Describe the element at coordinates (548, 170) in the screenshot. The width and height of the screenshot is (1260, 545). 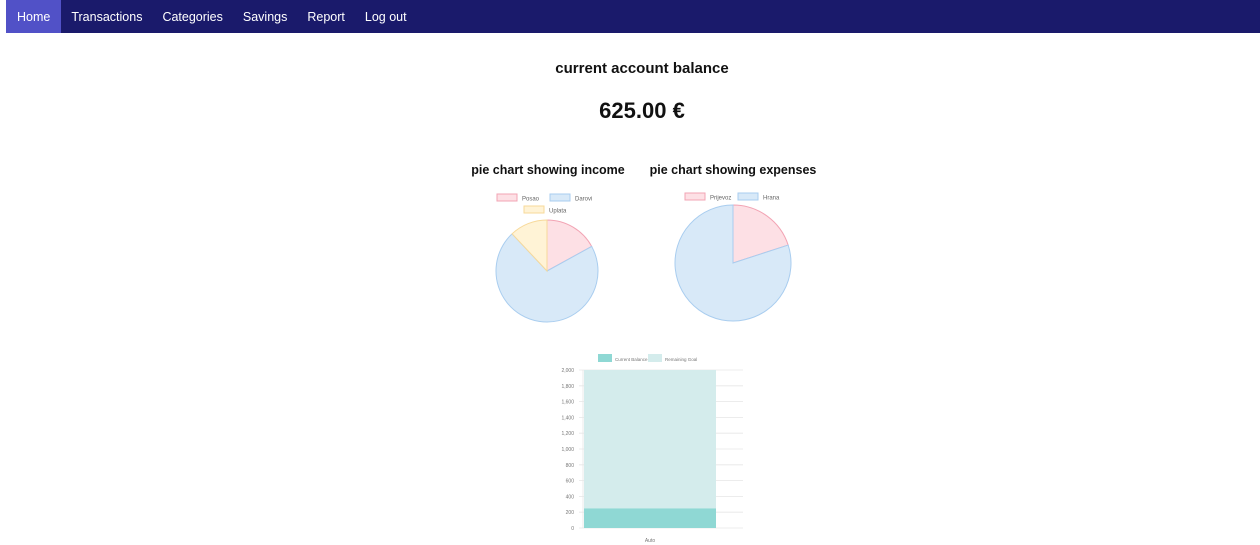
I see `income-chart-title: pie chart showing income` at that location.